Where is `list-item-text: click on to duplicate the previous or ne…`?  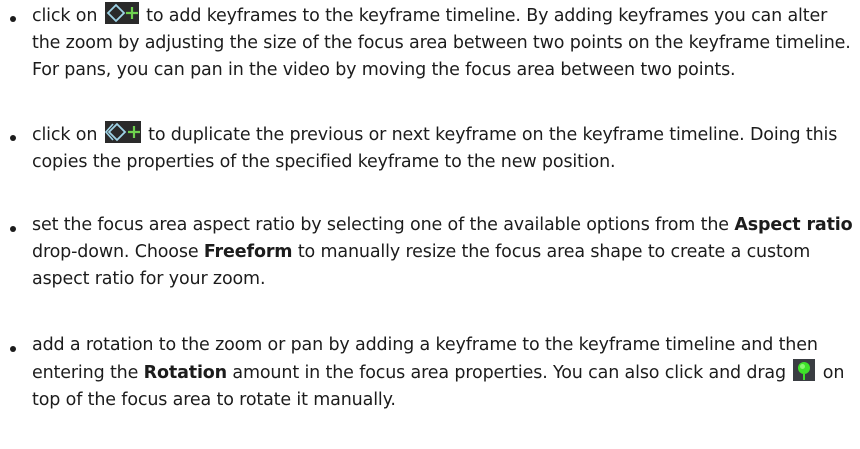
list-item-text: click on to duplicate the previous or ne… is located at coordinates (443, 148).